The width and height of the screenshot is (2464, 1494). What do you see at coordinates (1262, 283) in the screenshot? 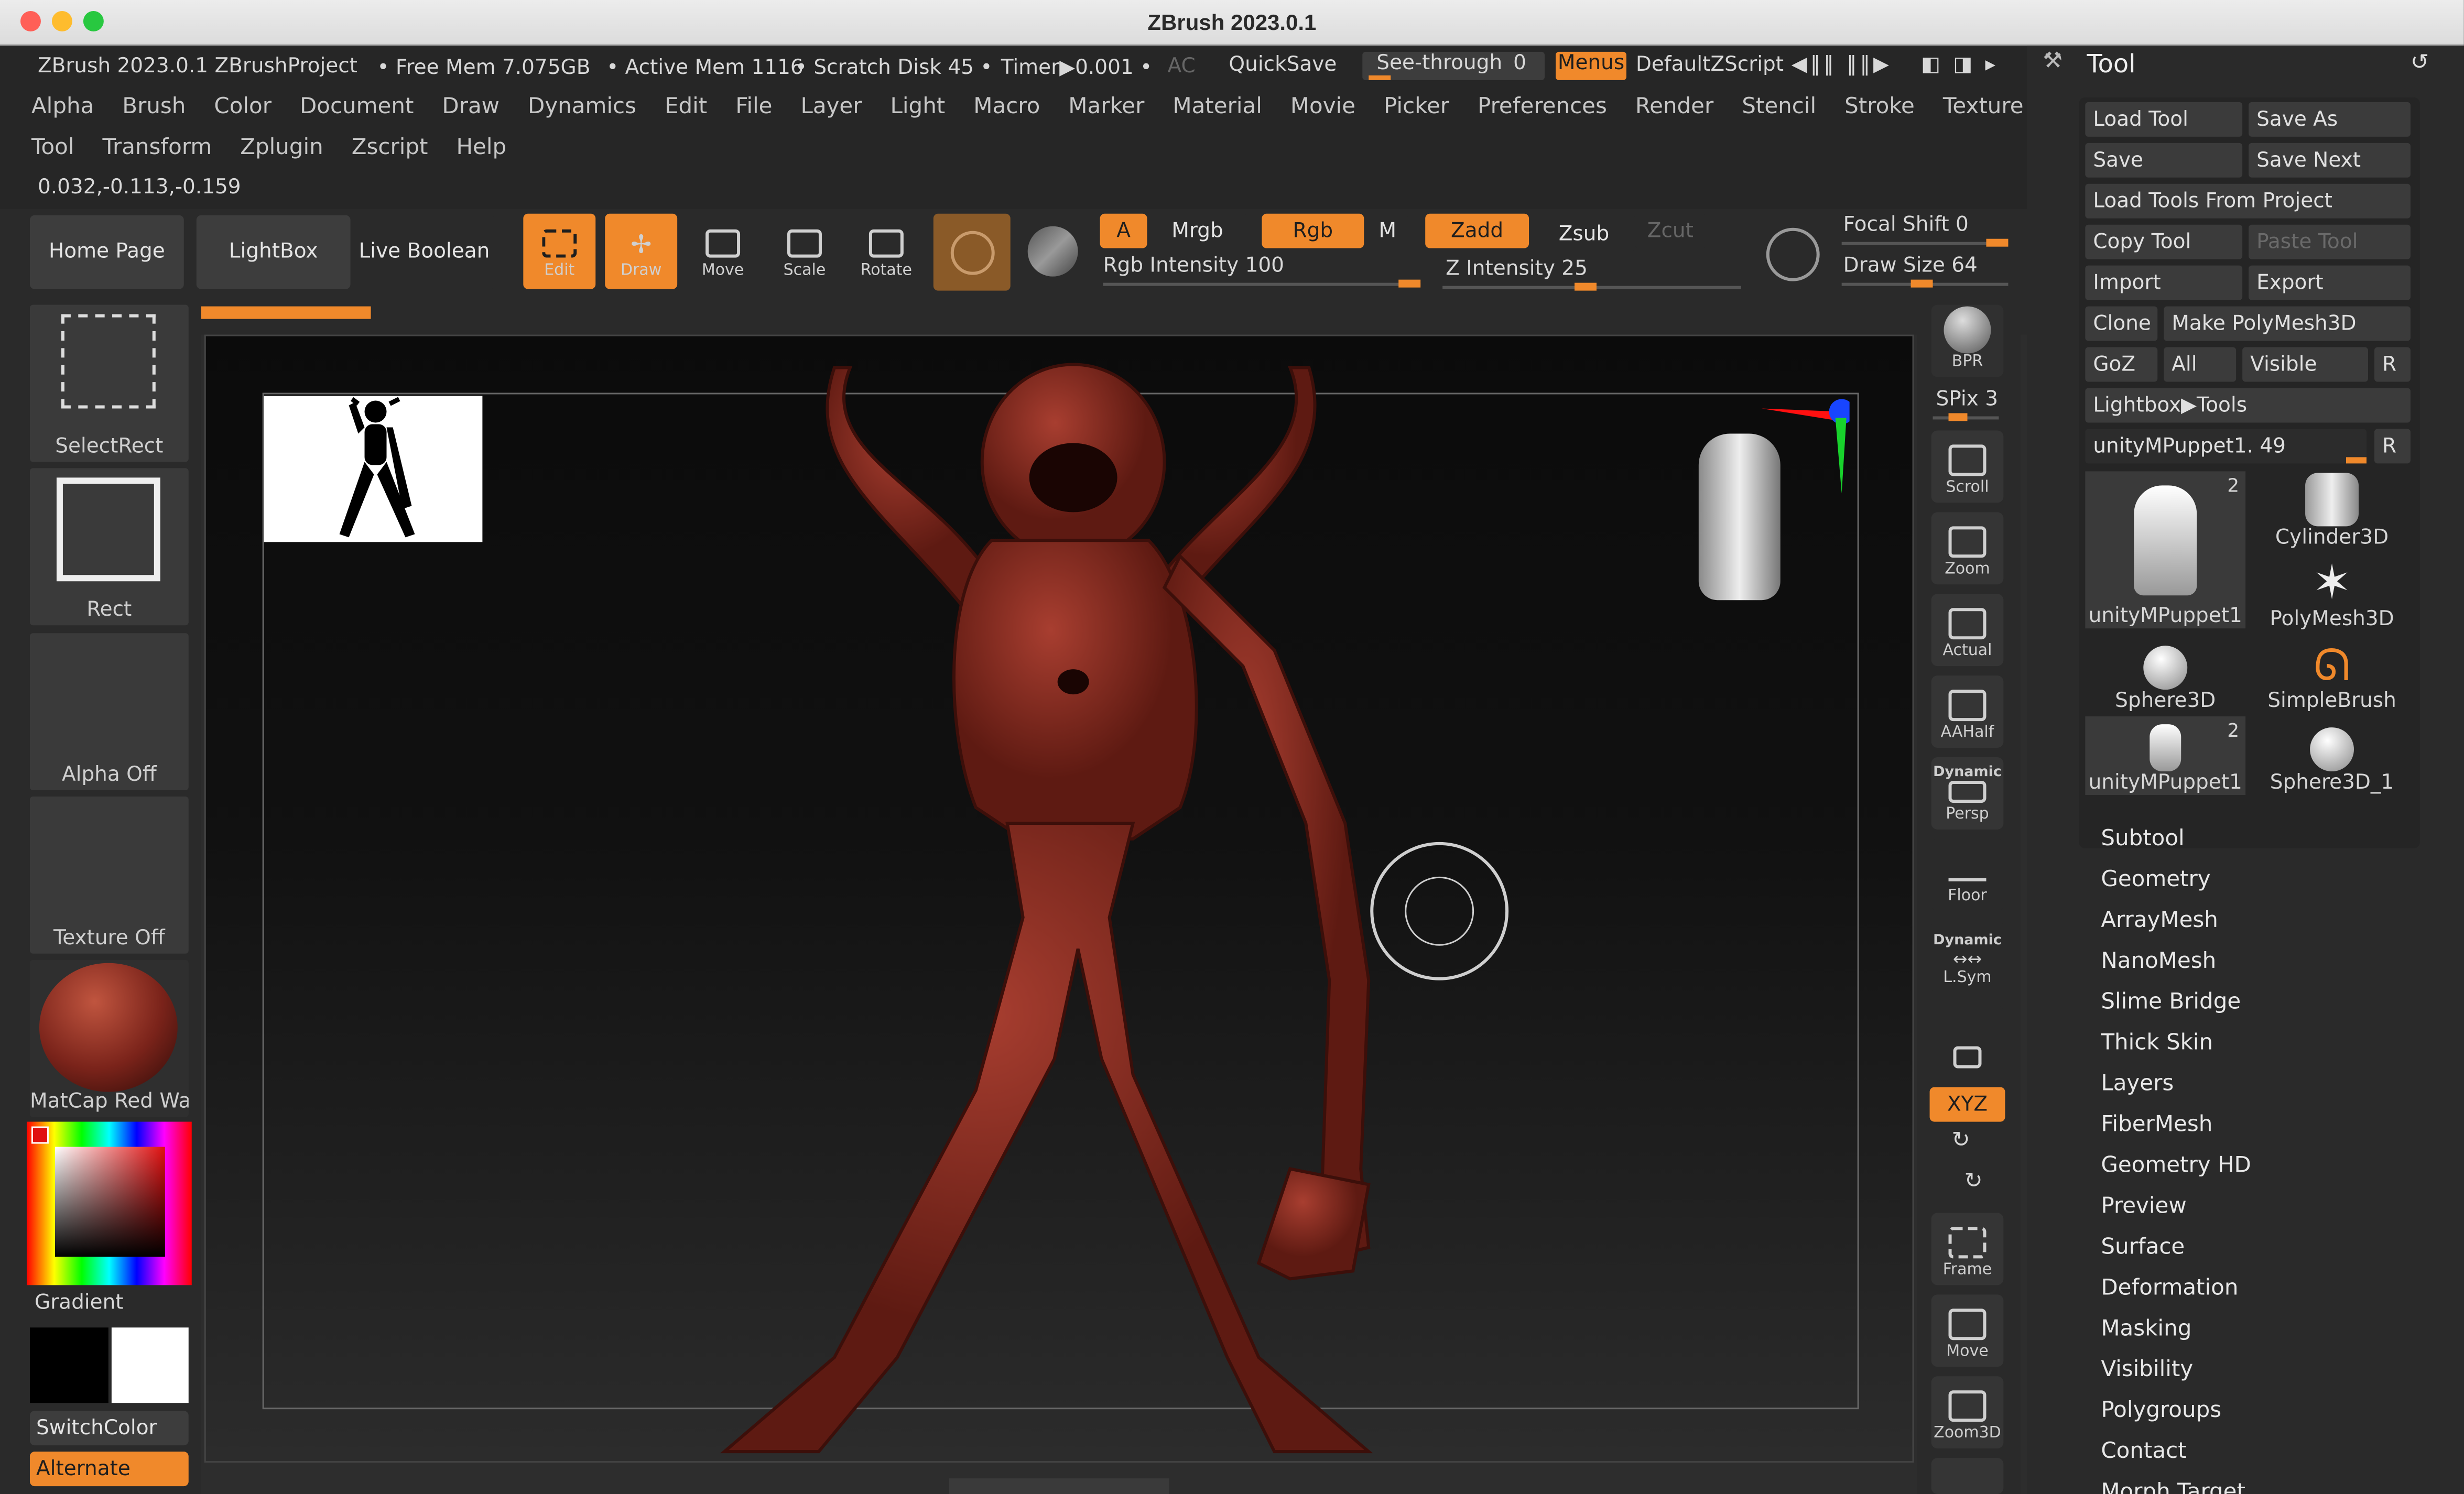
I see `rgb-intensity-slider` at bounding box center [1262, 283].